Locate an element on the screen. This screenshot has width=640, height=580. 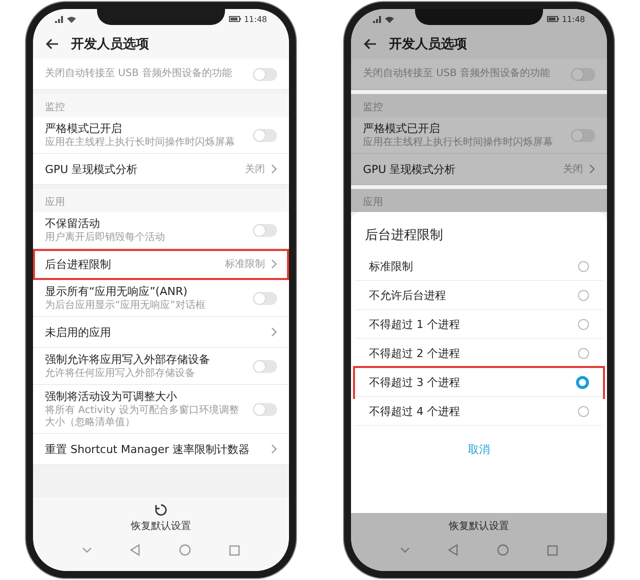
row-value: 标准限制 is located at coordinates (245, 264).